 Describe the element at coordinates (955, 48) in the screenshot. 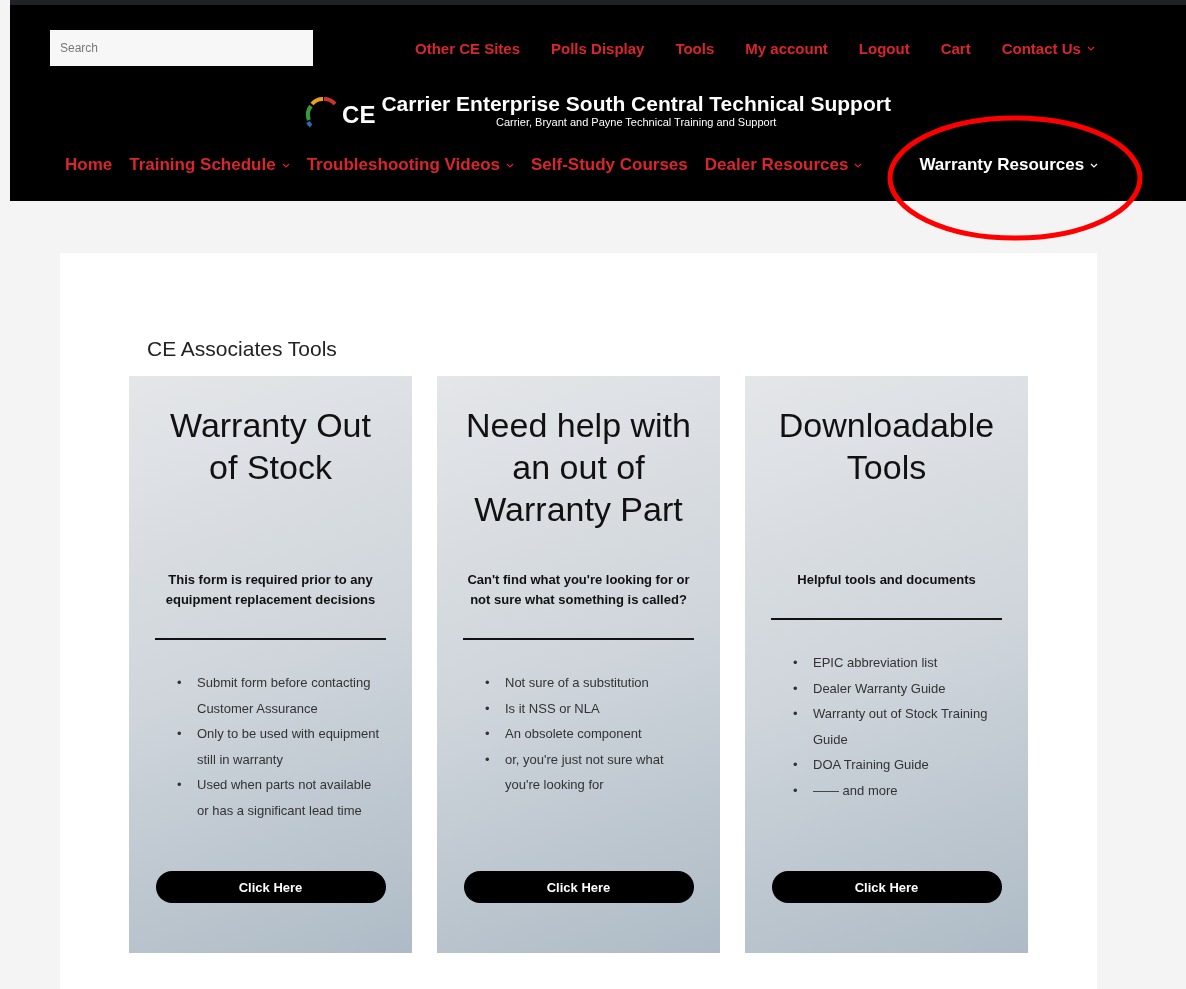

I see `top-link: Cart` at that location.